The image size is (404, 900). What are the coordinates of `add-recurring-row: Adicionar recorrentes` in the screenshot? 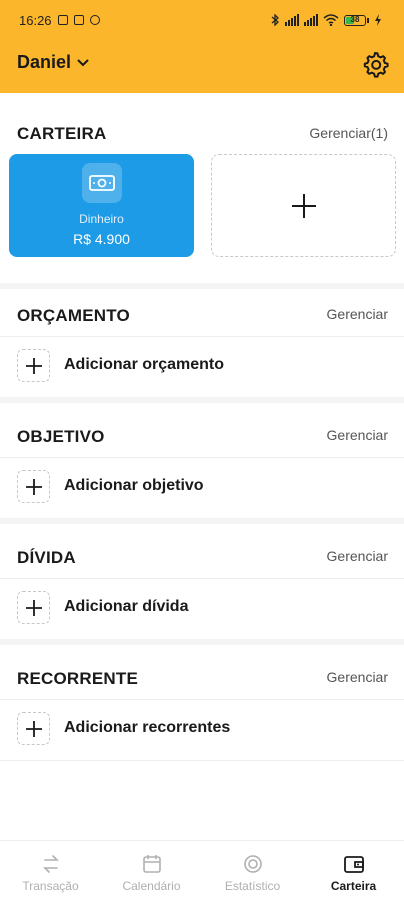 It's located at (202, 730).